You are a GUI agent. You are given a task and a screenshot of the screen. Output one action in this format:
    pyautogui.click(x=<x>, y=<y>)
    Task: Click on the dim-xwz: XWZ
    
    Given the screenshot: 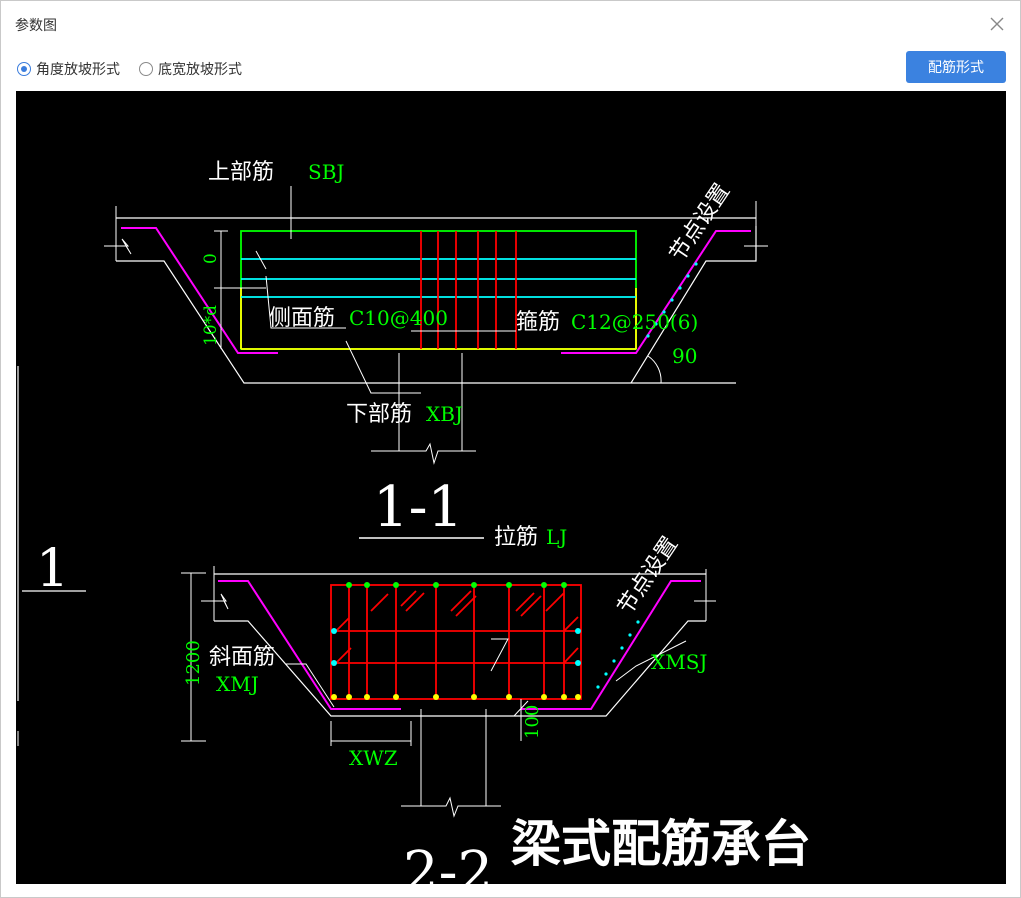 What is the action you would take?
    pyautogui.click(x=373, y=758)
    